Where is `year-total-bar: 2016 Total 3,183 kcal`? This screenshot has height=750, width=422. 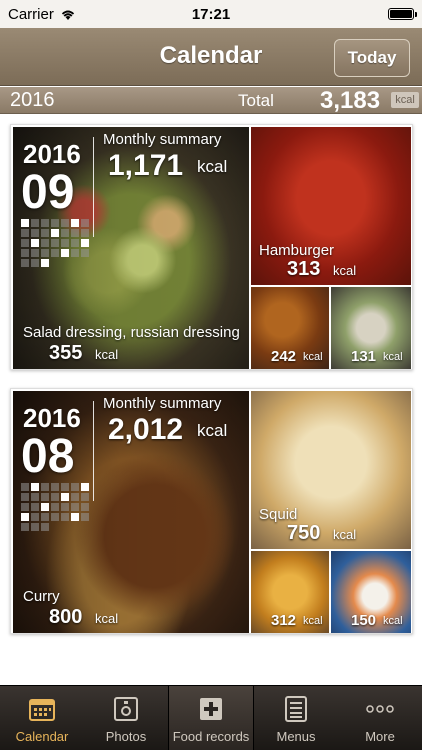 year-total-bar: 2016 Total 3,183 kcal is located at coordinates (211, 100).